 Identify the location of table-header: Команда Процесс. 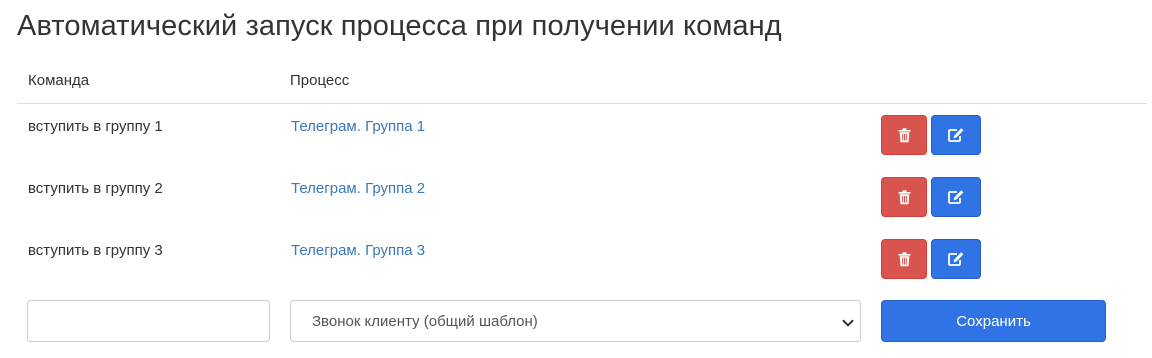
(582, 82).